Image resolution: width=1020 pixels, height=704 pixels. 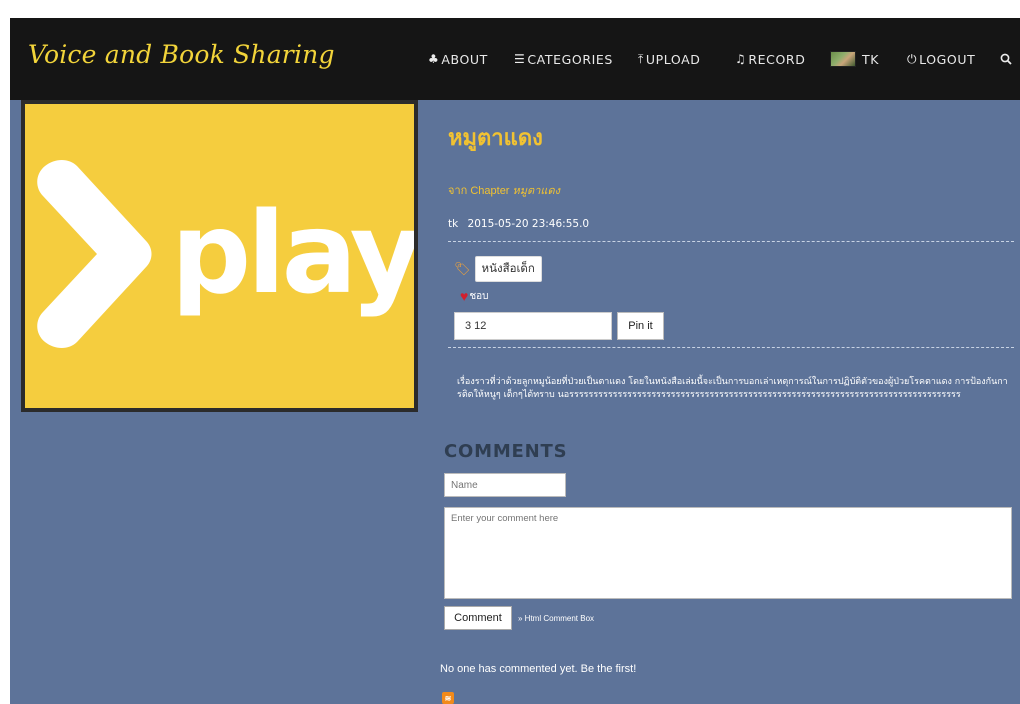 I want to click on nav-user-label: TK, so click(x=871, y=59).